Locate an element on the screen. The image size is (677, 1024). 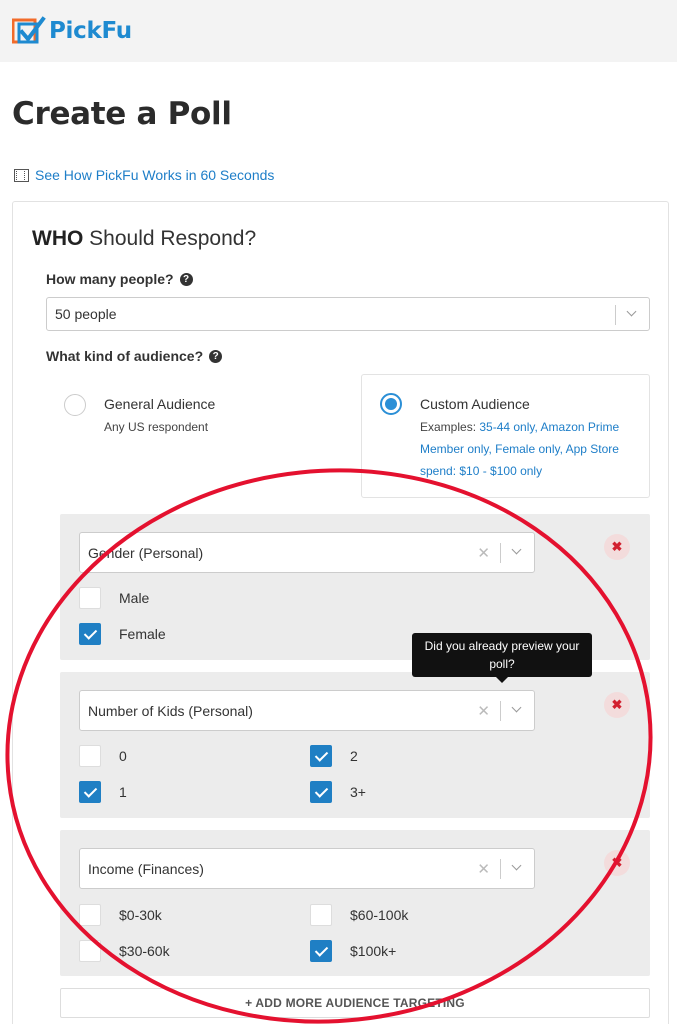
option-label: Male is located at coordinates (134, 598).